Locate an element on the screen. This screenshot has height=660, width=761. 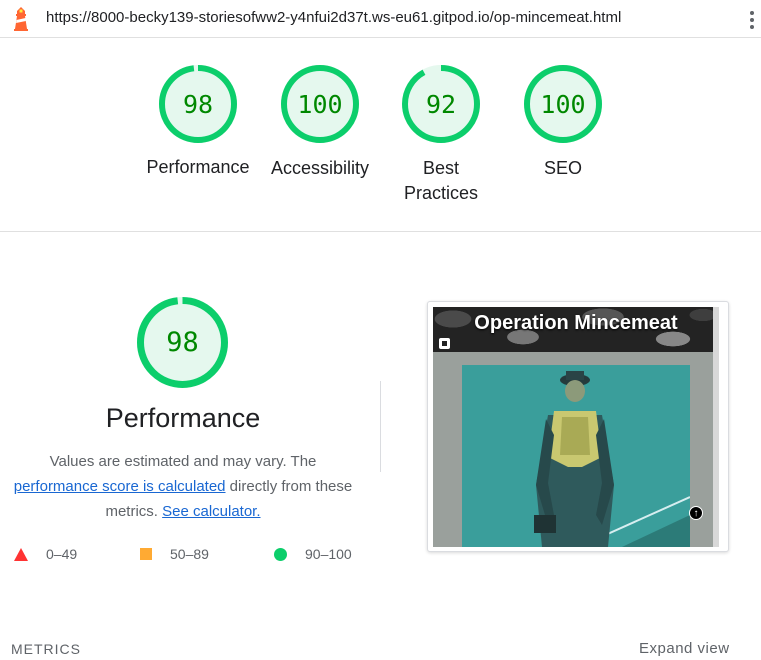
legend-average-range: 50–89 is located at coordinates (189, 554).